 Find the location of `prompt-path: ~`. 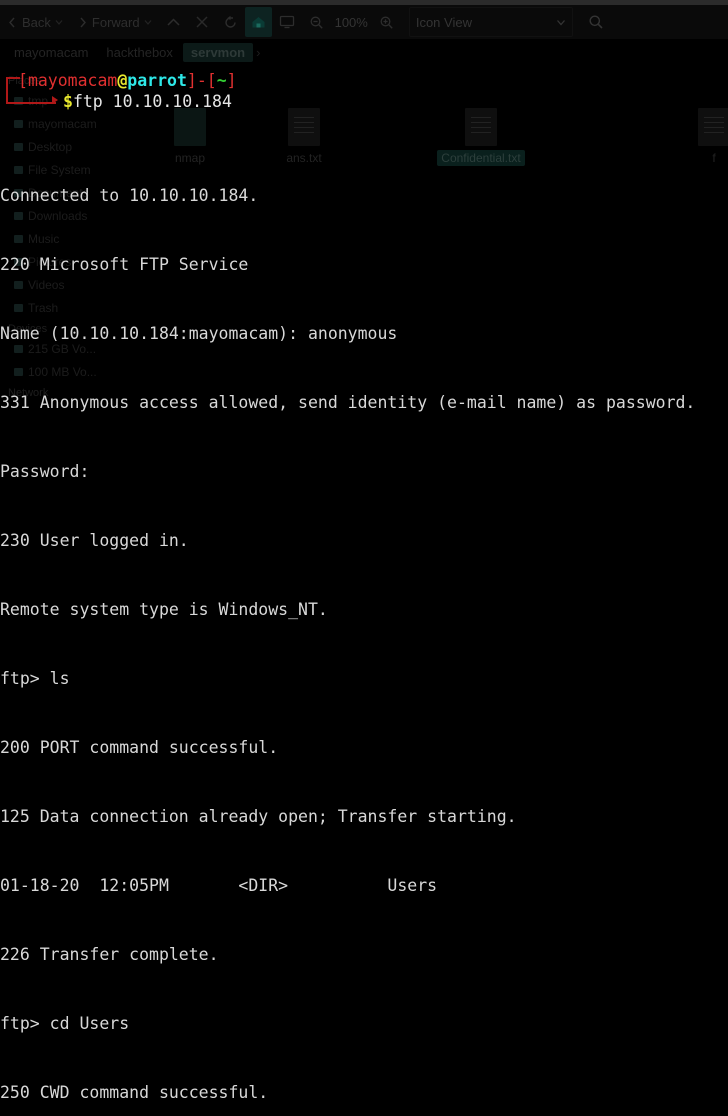

prompt-path: ~ is located at coordinates (221, 80).